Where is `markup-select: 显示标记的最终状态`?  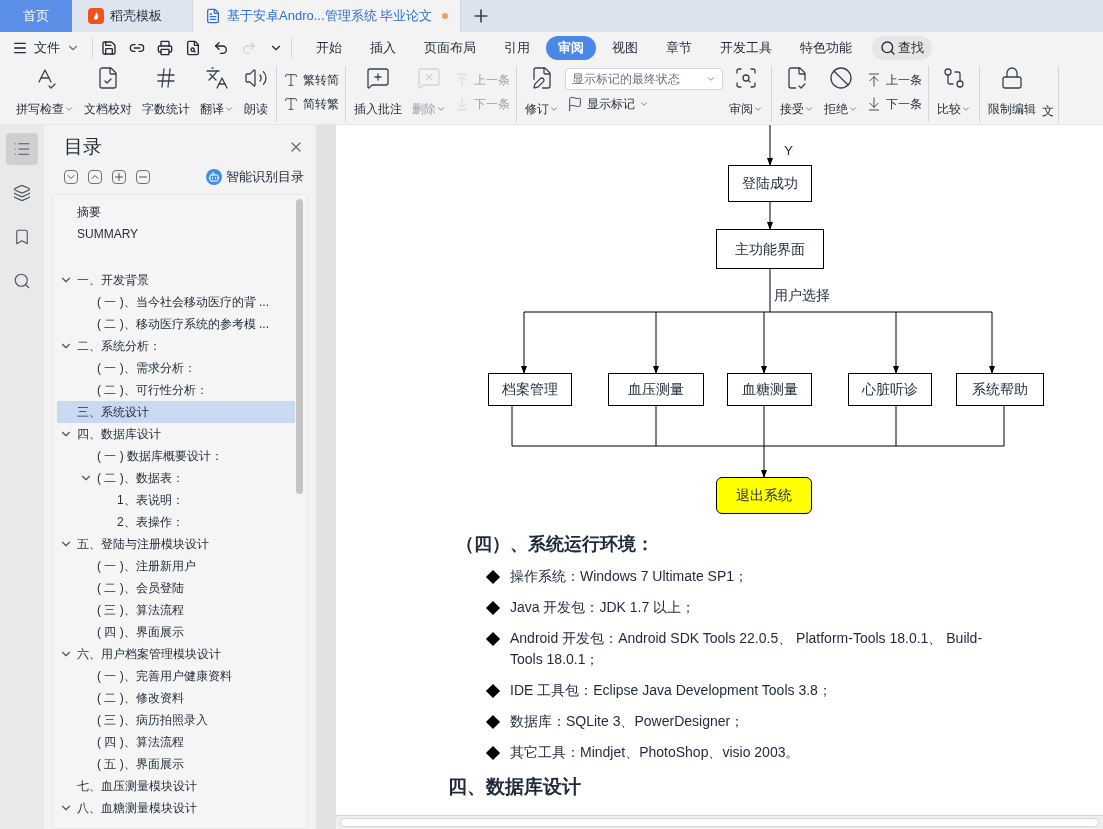 markup-select: 显示标记的最终状态 is located at coordinates (644, 79).